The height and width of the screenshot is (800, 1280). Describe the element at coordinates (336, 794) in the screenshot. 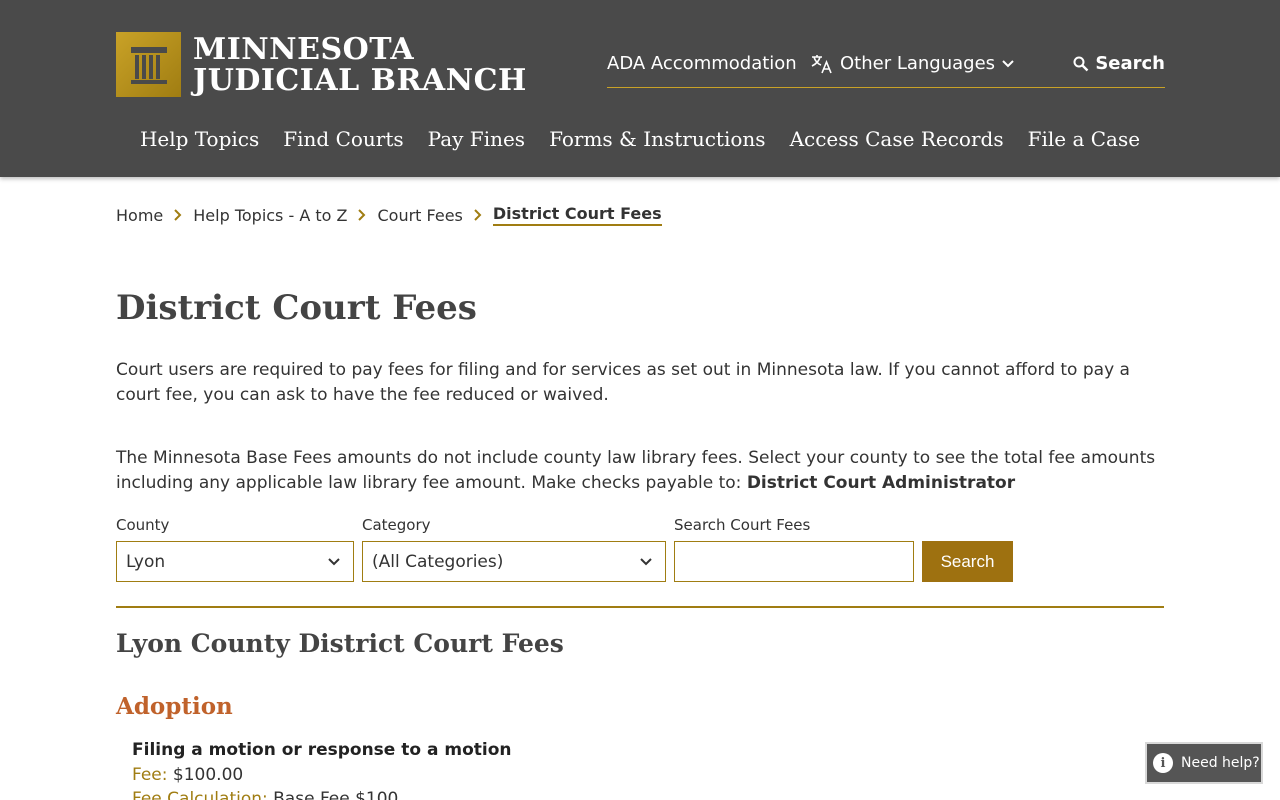

I see `fee-calc-value: Base Fee $100` at that location.